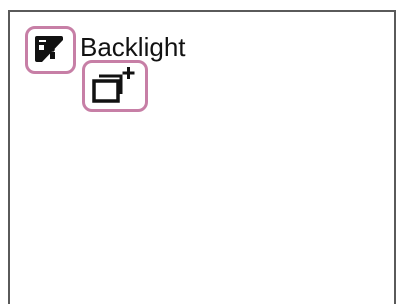 The image size is (406, 307). Describe the element at coordinates (133, 47) in the screenshot. I see `scene-label: Backlight` at that location.